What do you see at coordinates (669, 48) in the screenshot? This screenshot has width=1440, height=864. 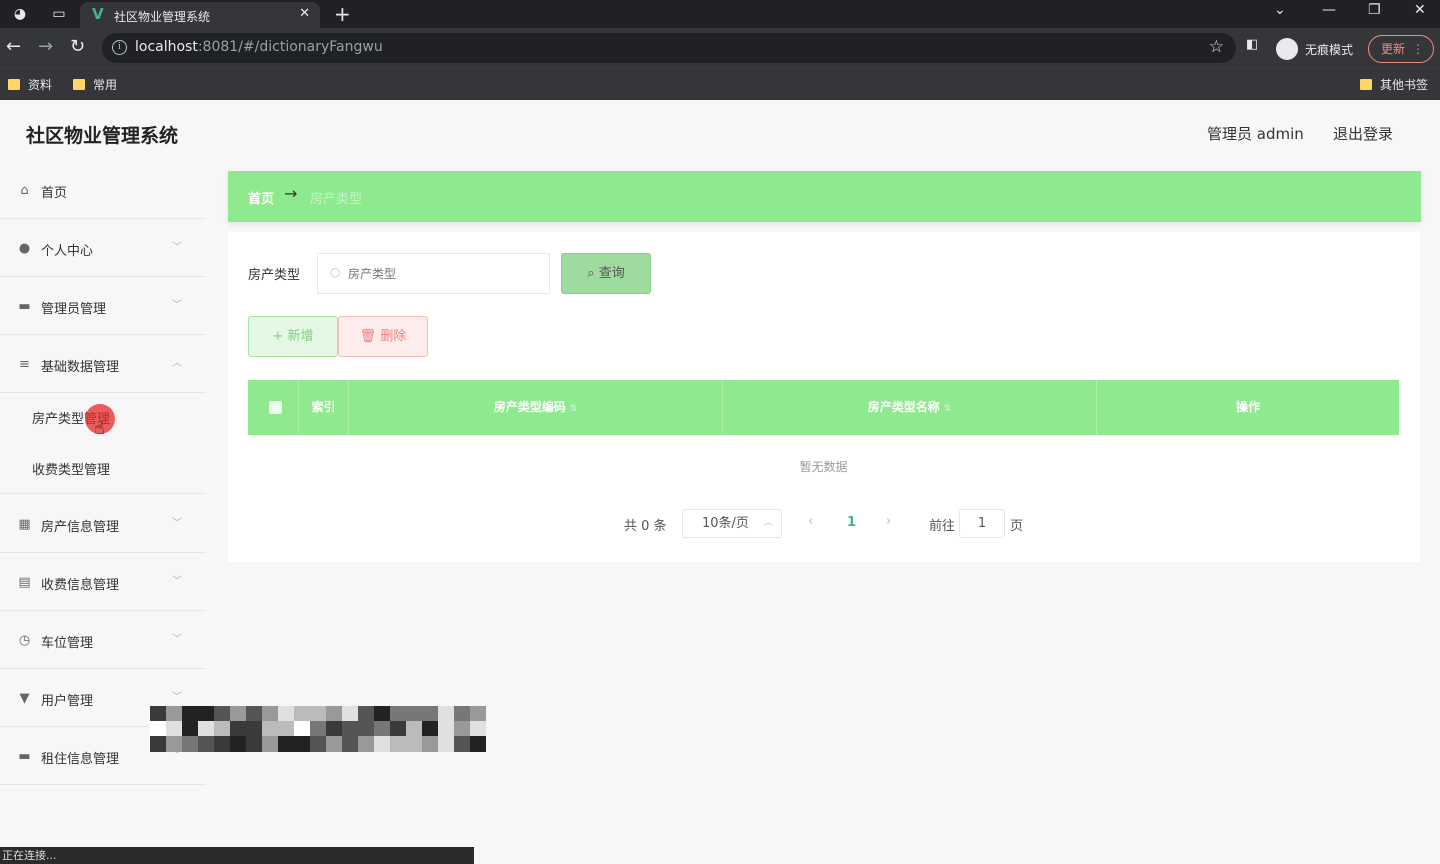 I see `address-bar: i localhost:8081/#/dictionaryFangwu ☆` at bounding box center [669, 48].